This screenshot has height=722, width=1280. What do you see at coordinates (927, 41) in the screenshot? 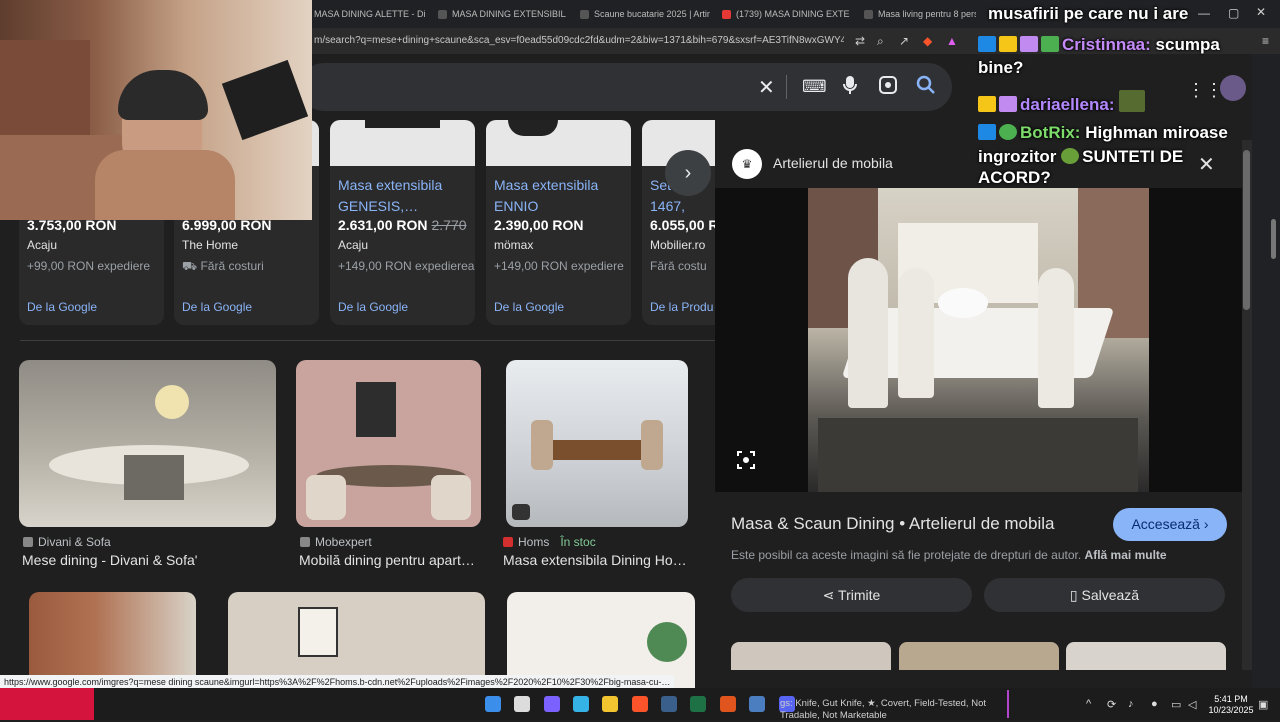
I see `brave-shield-icon: ◆` at bounding box center [927, 41].